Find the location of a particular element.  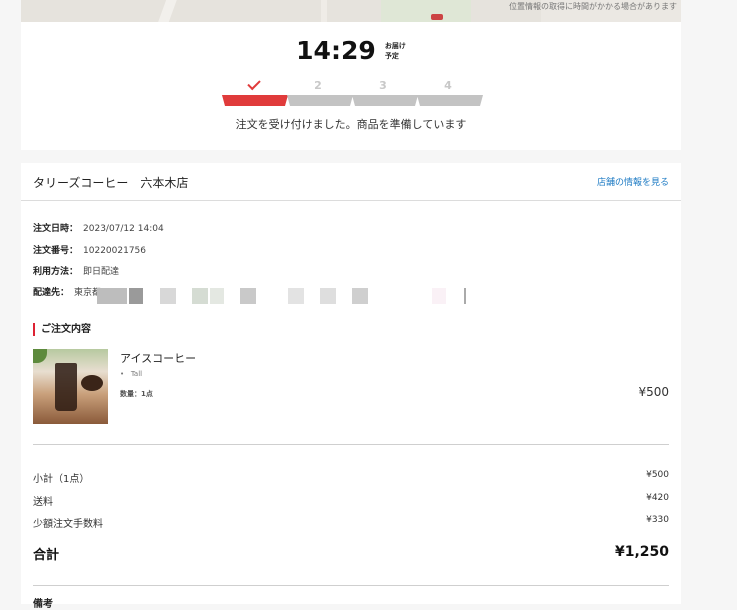

order-date-label: 注文日時： is located at coordinates (56, 229).